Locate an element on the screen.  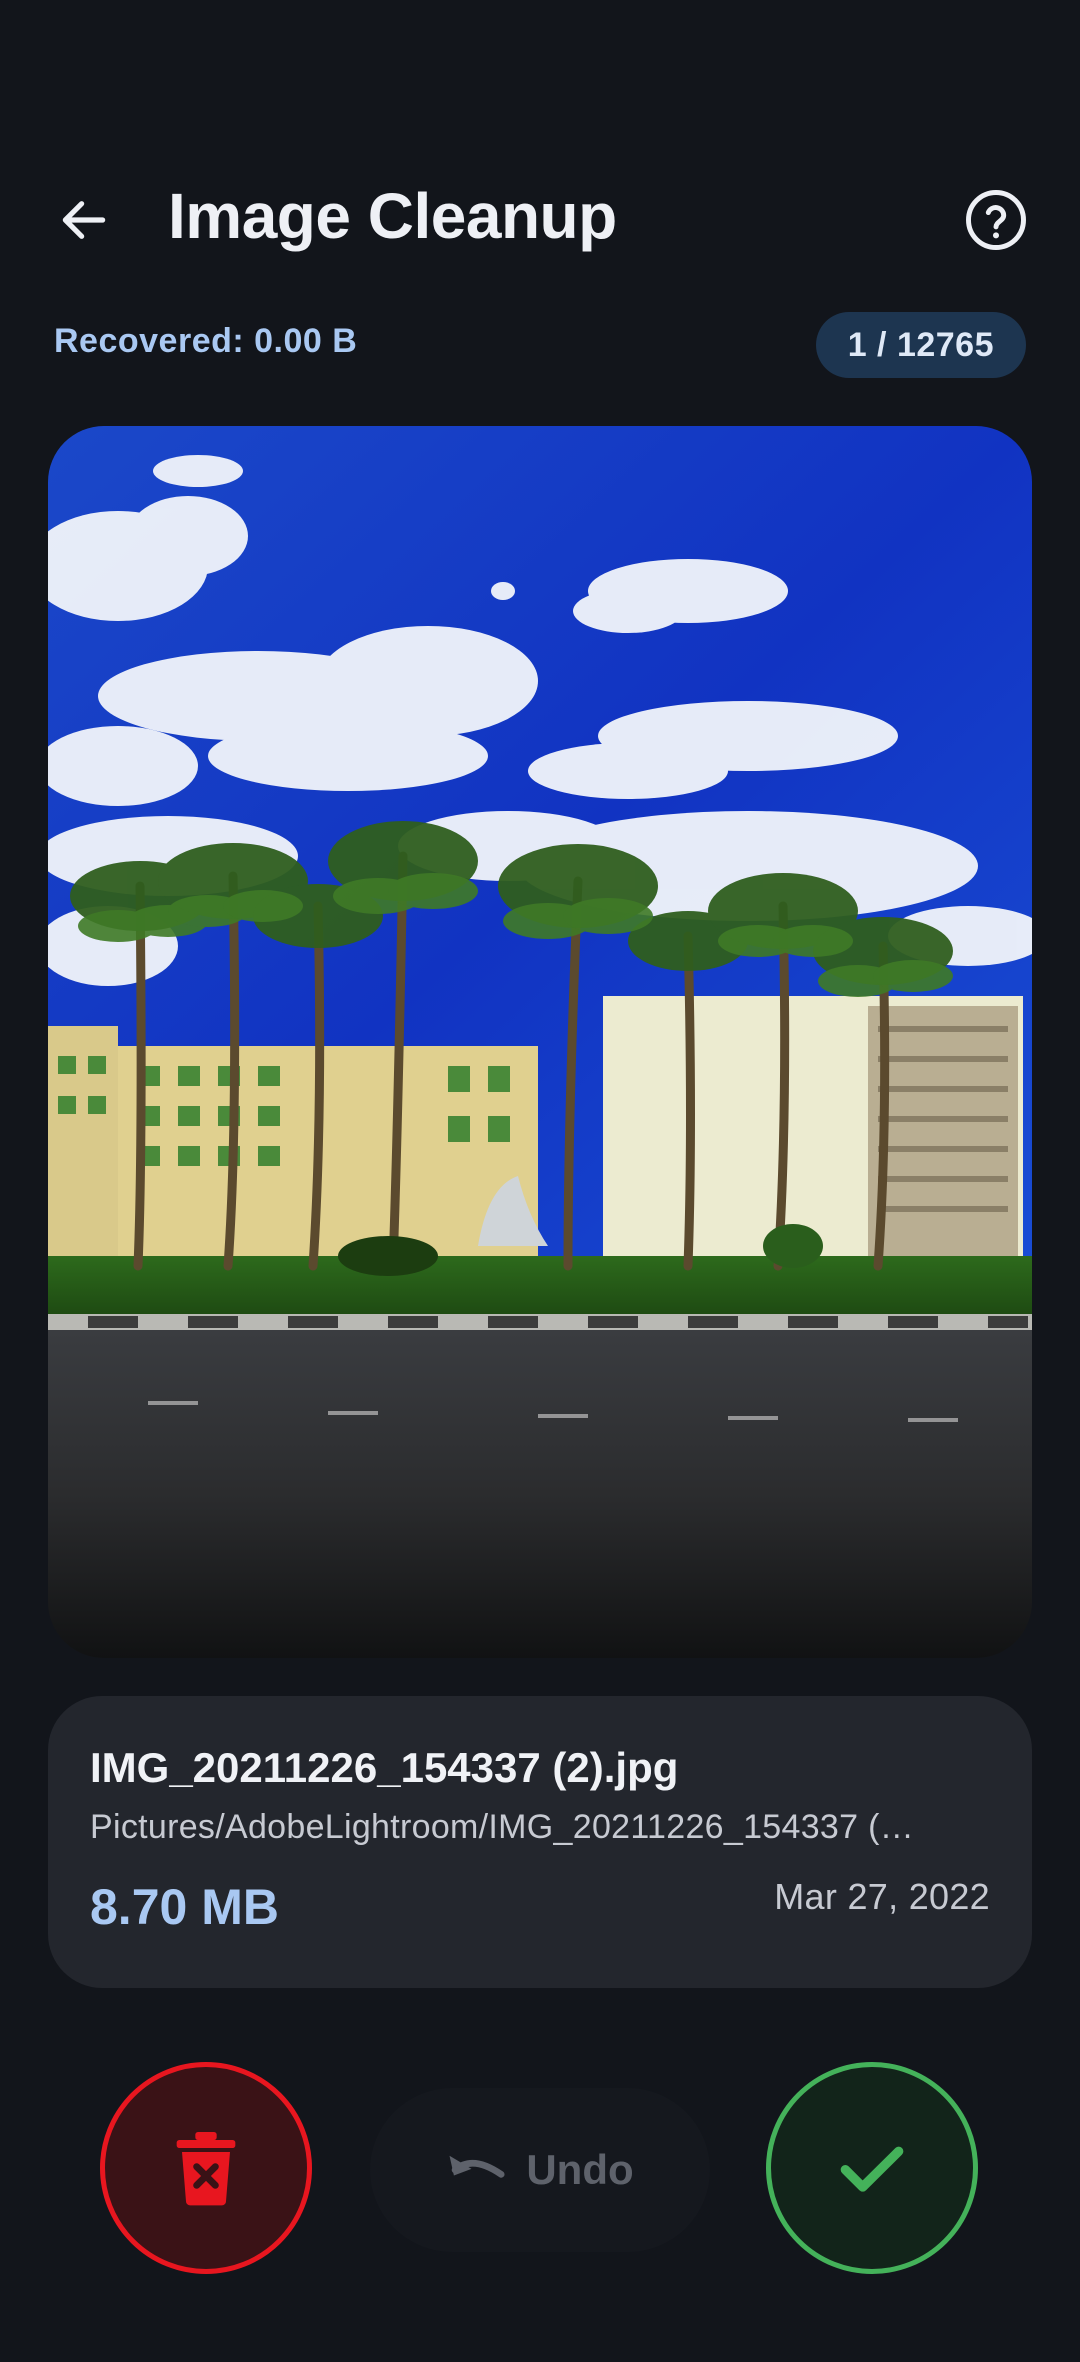
top-app-bar: Image Cleanup is located at coordinates (540, 215).